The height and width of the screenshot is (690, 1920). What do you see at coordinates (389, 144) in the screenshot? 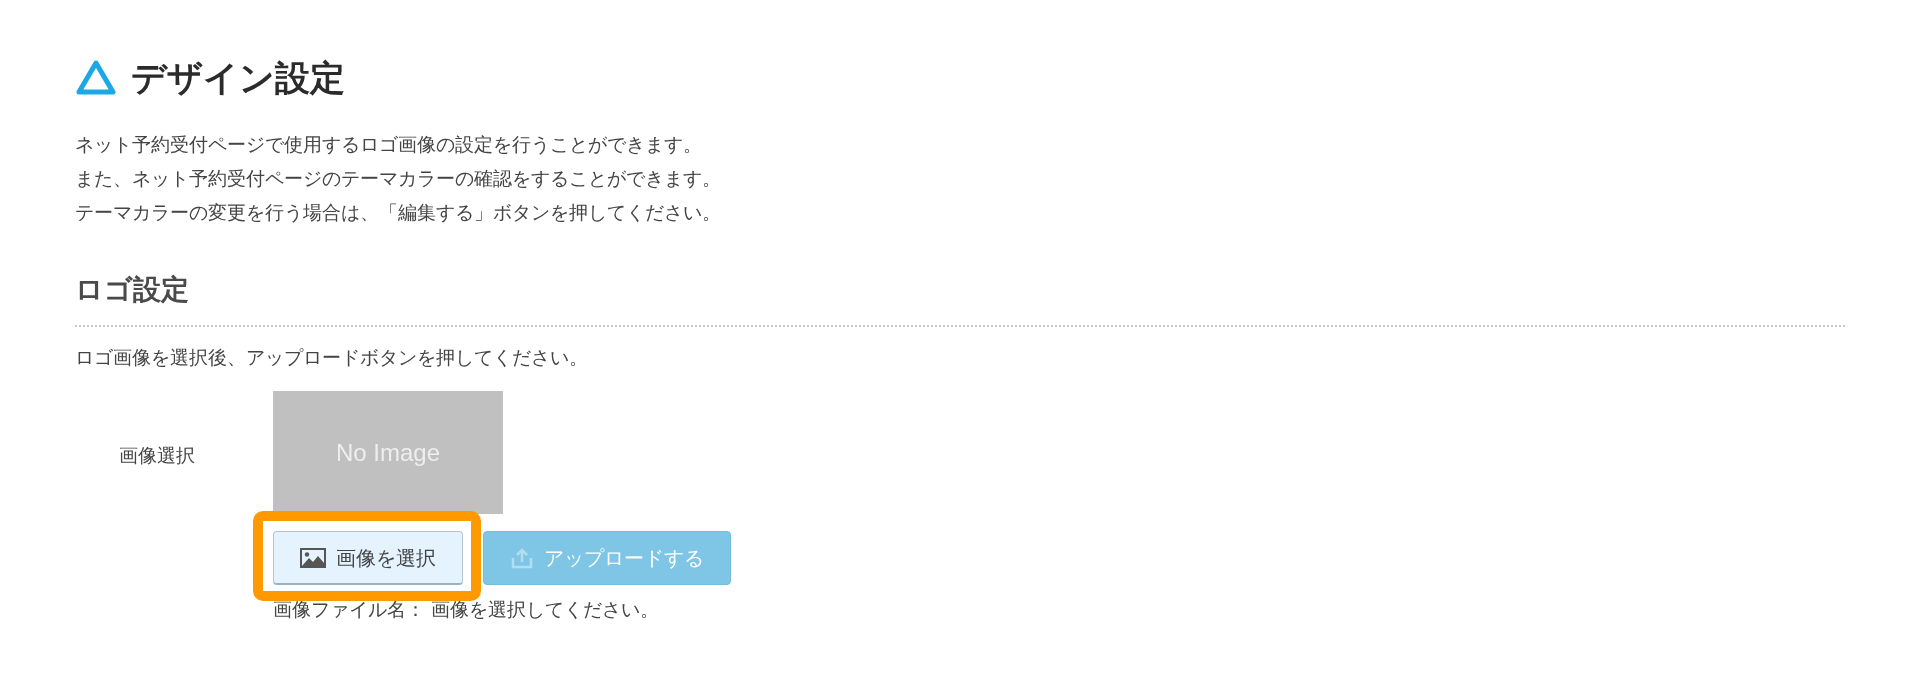
I see `description-text: ネット予約受付ページで使用するロゴ画像の設定を行うことができます。` at bounding box center [389, 144].